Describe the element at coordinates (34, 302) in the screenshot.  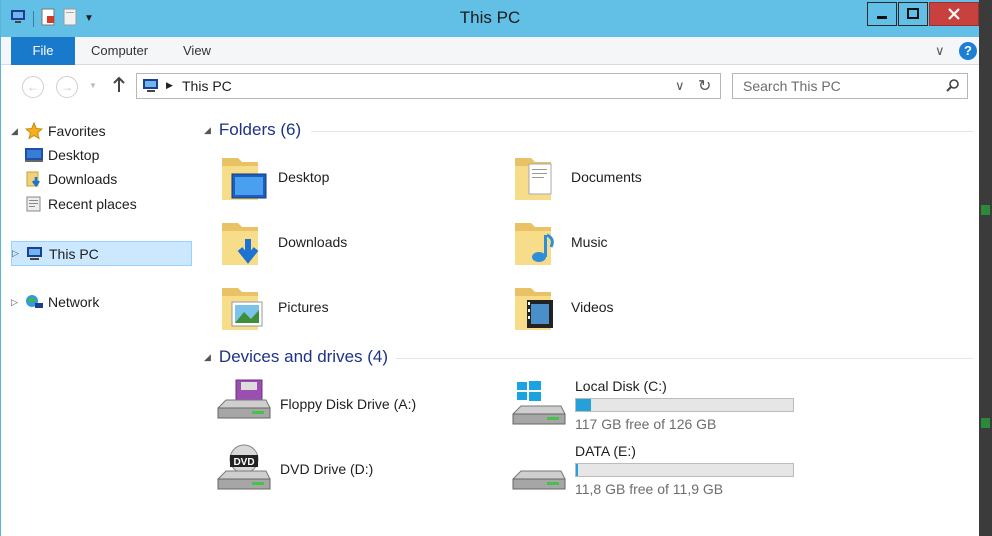
I see `network-icon` at that location.